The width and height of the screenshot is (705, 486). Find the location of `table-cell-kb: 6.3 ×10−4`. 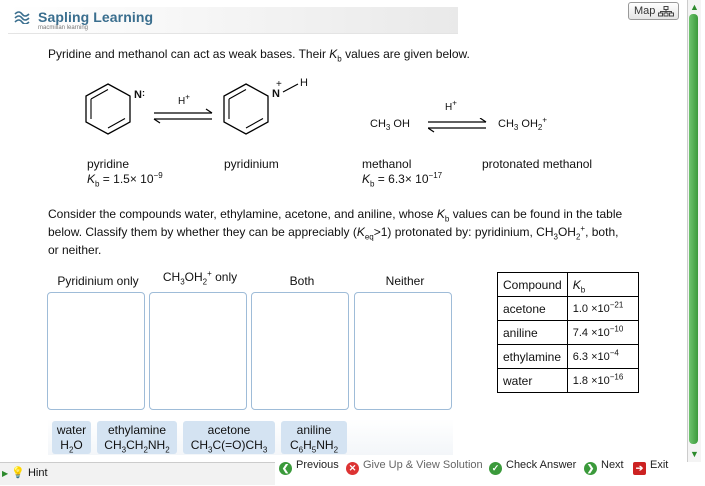

table-cell-kb: 6.3 ×10−4 is located at coordinates (602, 356).